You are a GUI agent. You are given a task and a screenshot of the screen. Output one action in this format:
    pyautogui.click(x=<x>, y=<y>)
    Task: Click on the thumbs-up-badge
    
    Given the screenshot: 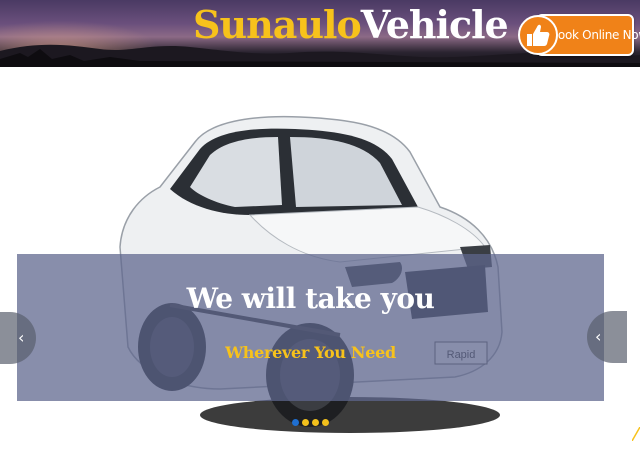 What is the action you would take?
    pyautogui.click(x=538, y=35)
    